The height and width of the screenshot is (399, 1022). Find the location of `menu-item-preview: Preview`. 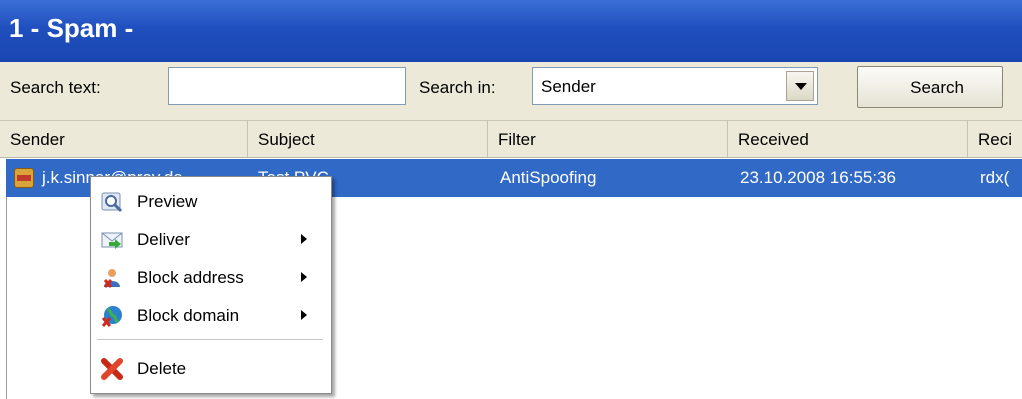

menu-item-preview: Preview is located at coordinates (211, 202).